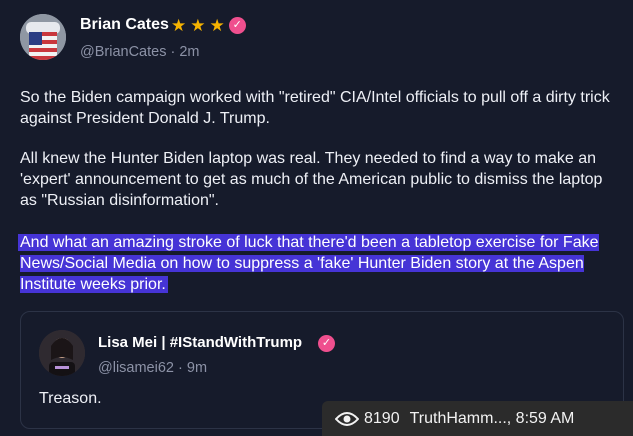 This screenshot has width=633, height=436. I want to click on quoted-post-meta: @lisamei62 · 9m, so click(152, 368).